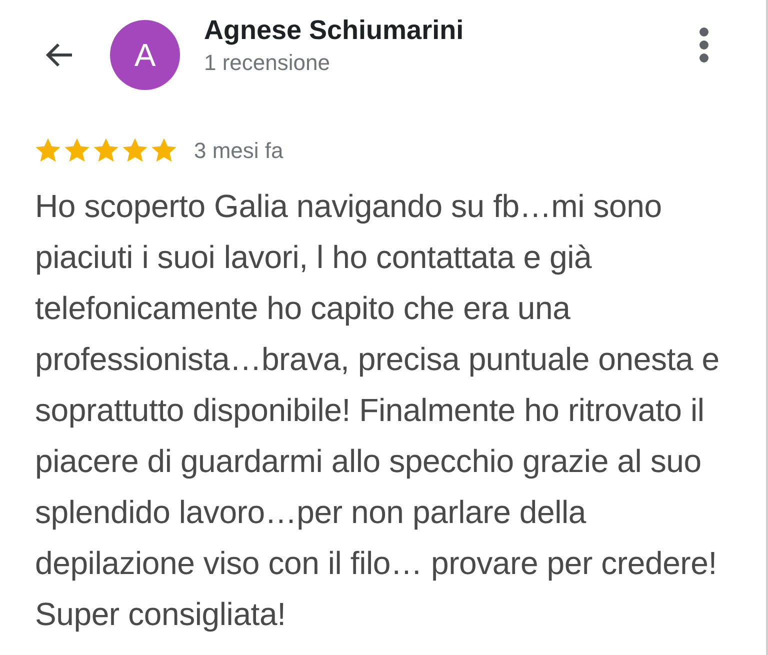 Image resolution: width=768 pixels, height=655 pixels. What do you see at coordinates (704, 45) in the screenshot?
I see `more-icon` at bounding box center [704, 45].